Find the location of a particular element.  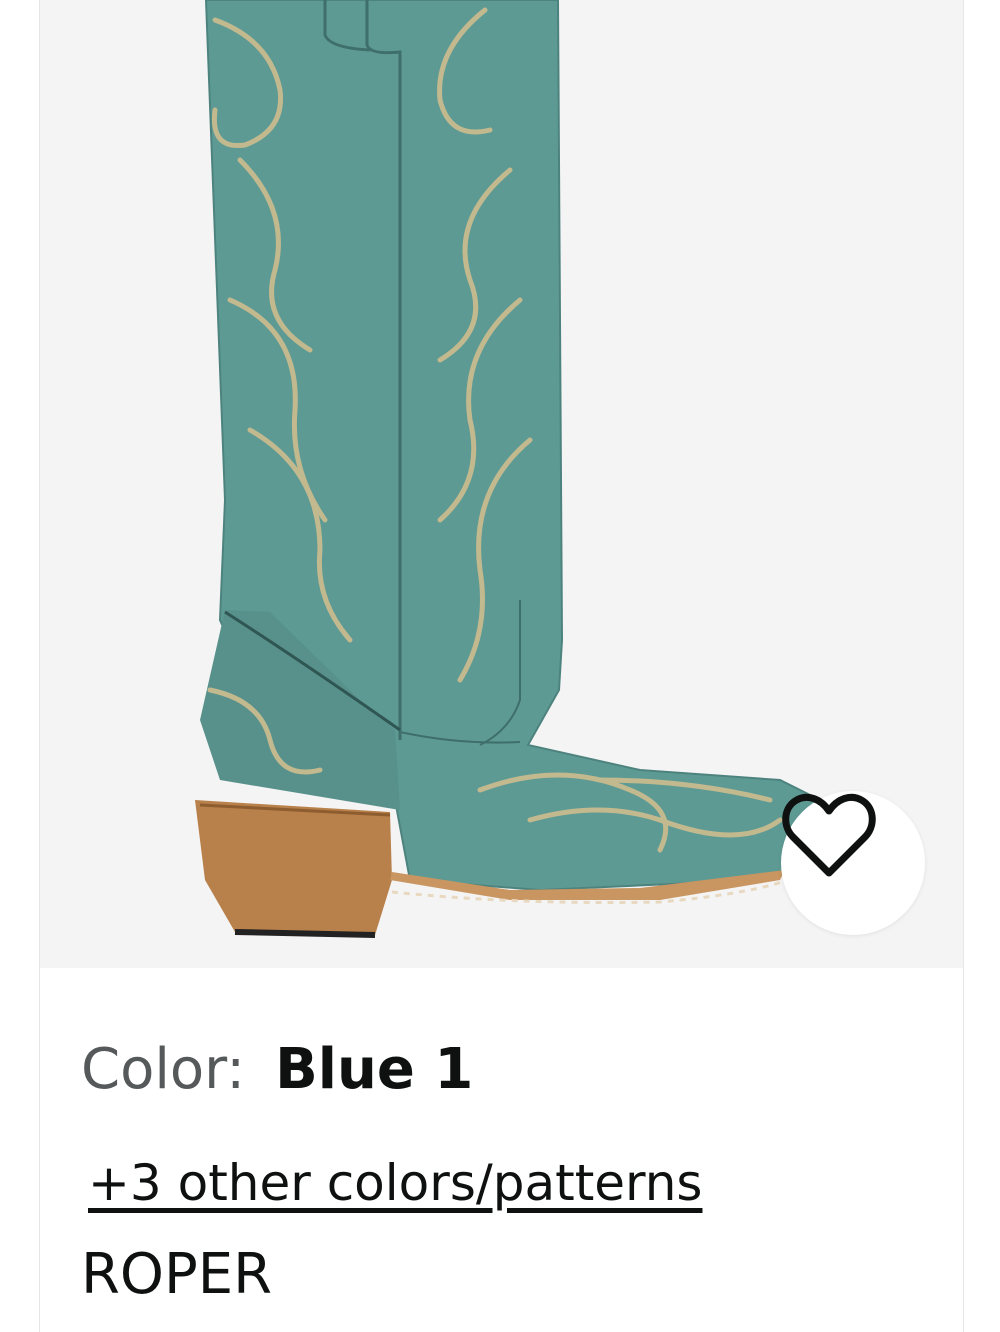

wishlist-button is located at coordinates (853, 863).